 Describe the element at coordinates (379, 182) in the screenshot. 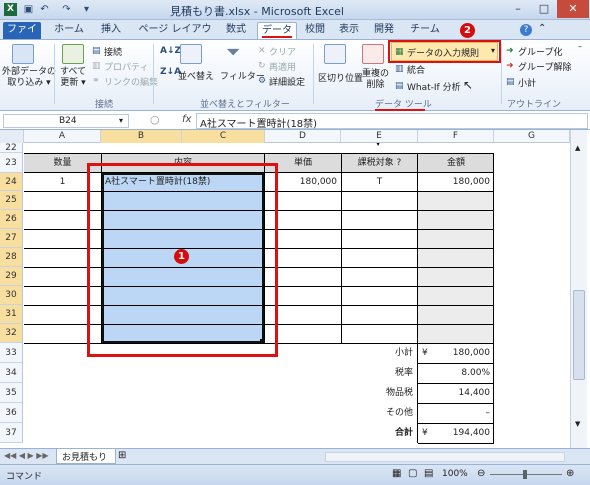

I see `cell-e24: T` at that location.